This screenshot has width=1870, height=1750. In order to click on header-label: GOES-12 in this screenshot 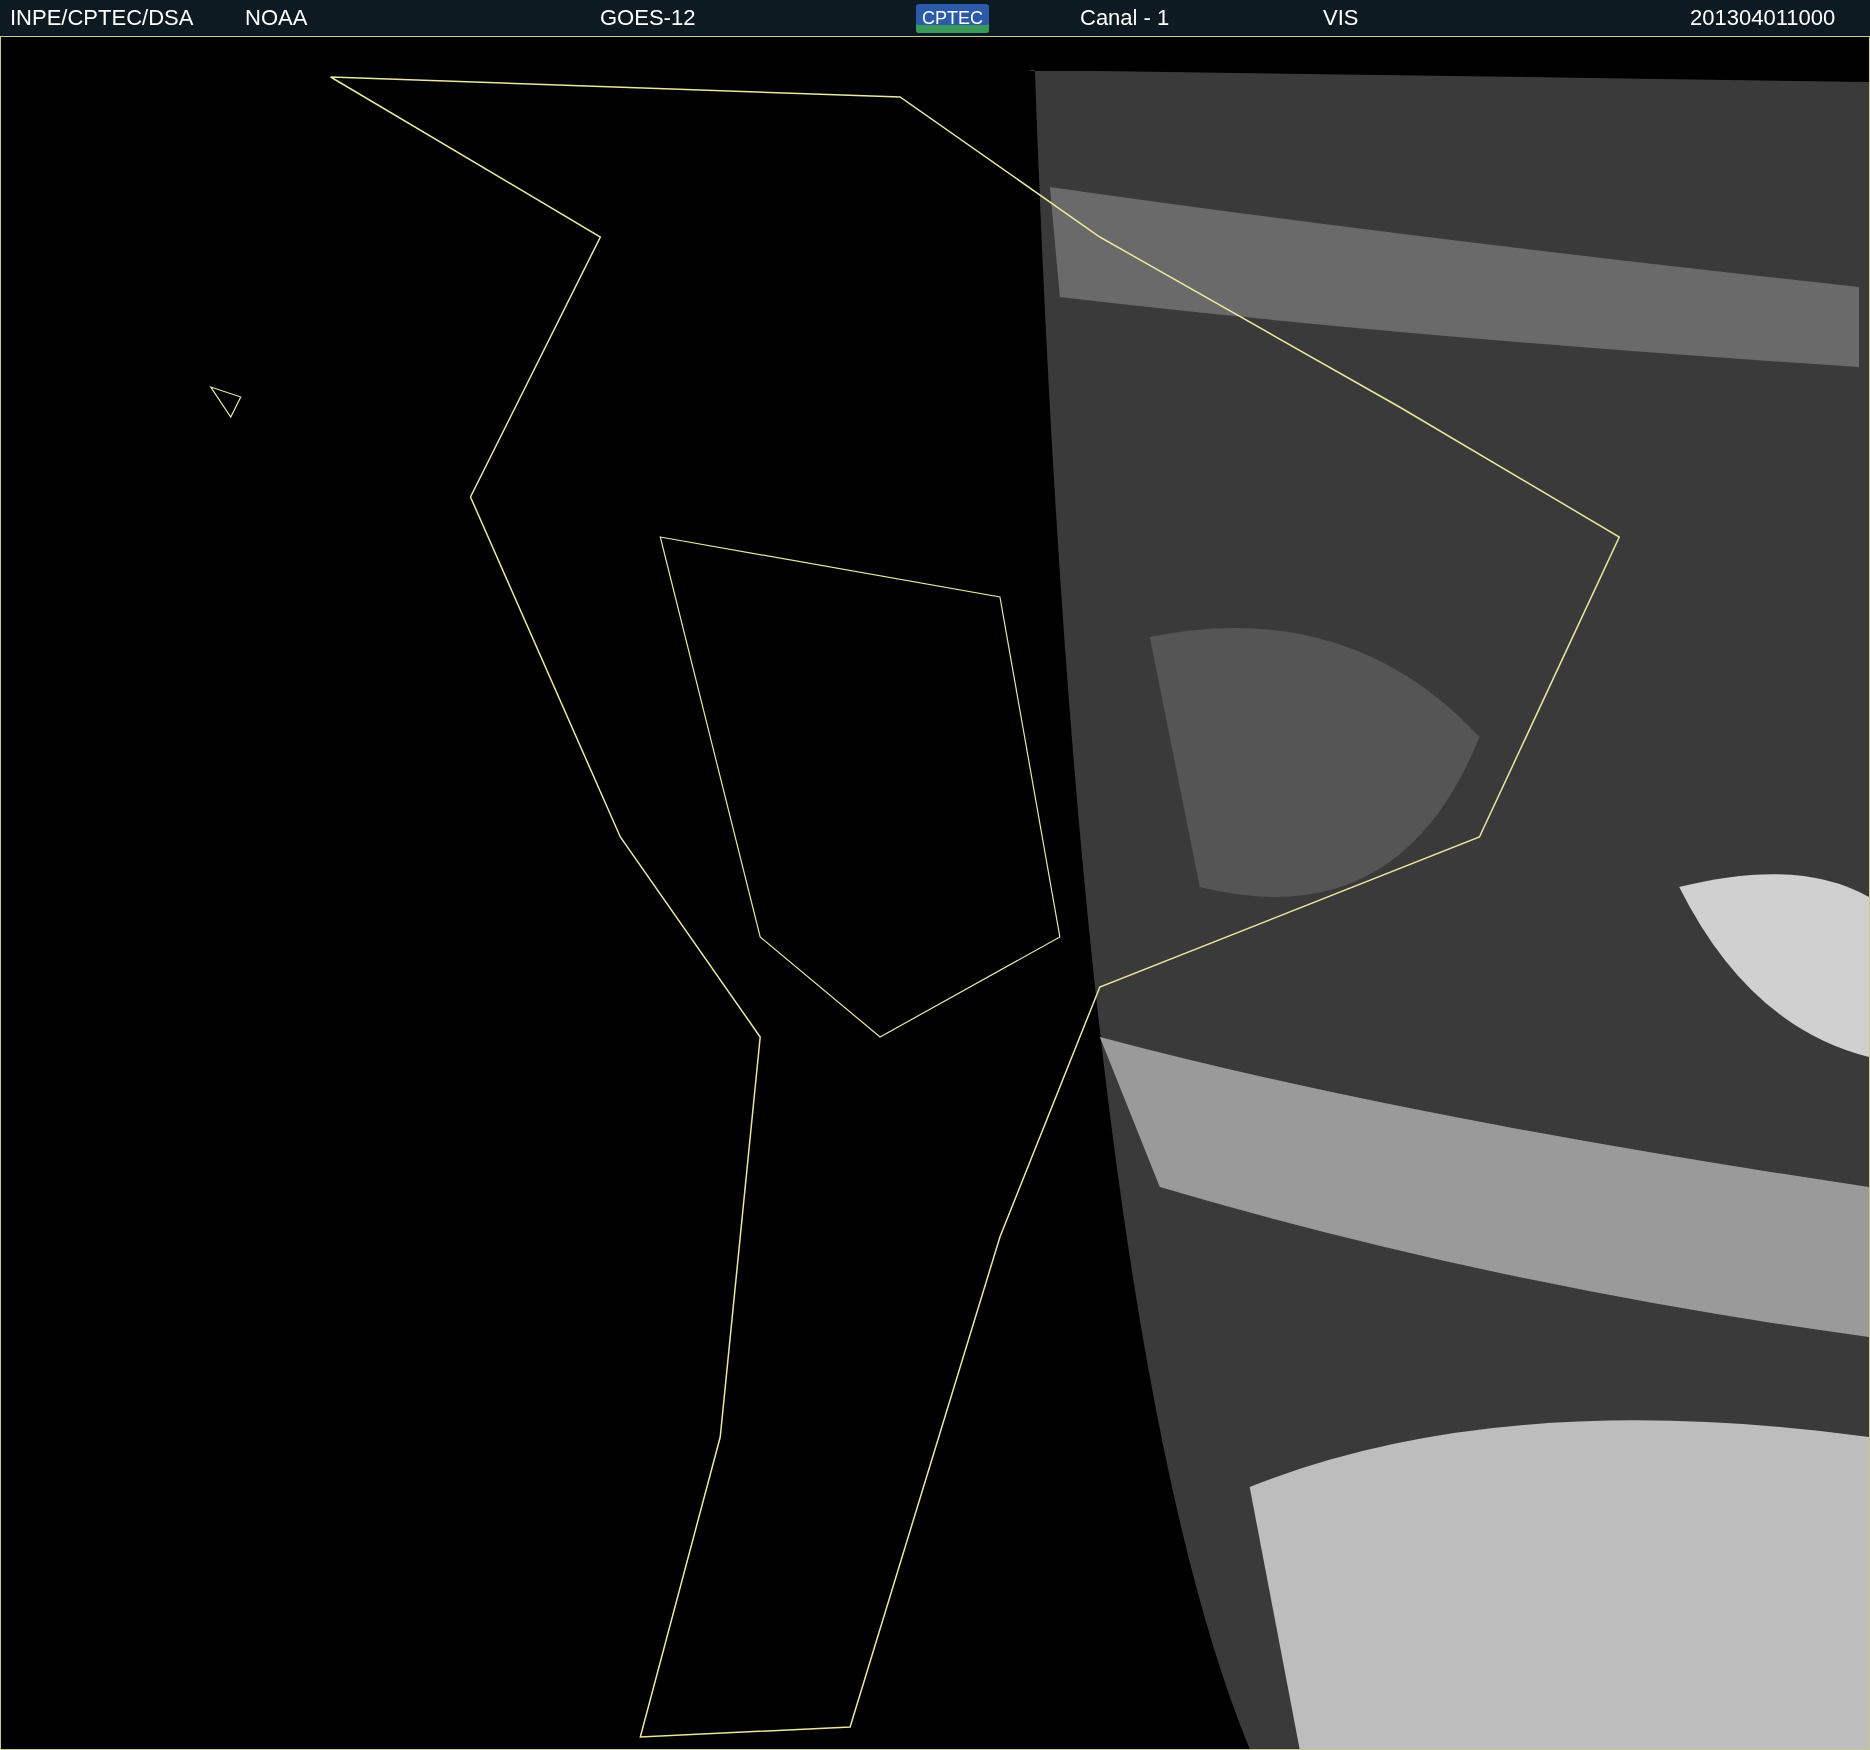, I will do `click(648, 18)`.